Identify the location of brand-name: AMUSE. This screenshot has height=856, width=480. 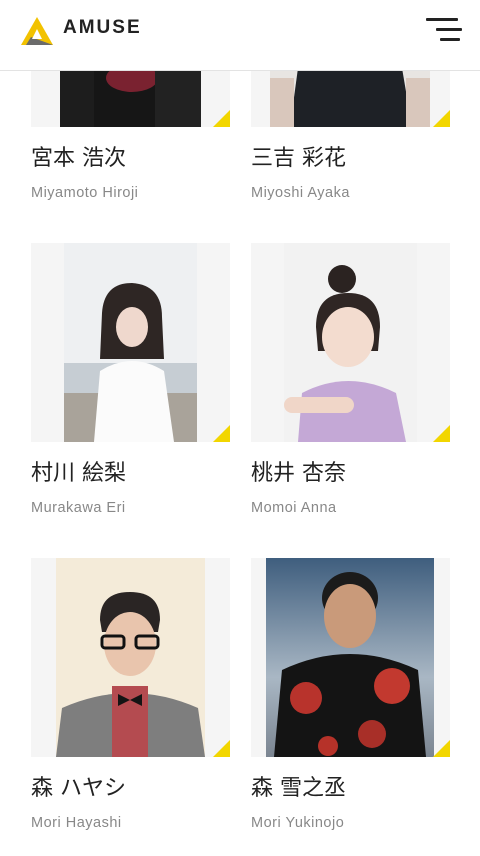
(102, 28).